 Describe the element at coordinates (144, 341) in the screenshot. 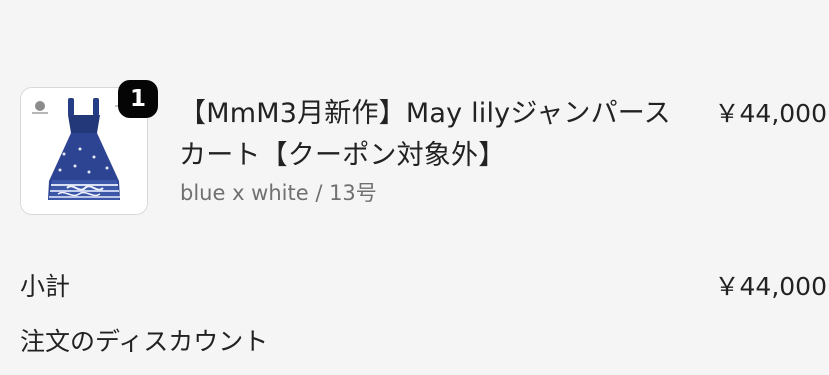

I see `order-discount-label: 注文のディスカウント` at that location.